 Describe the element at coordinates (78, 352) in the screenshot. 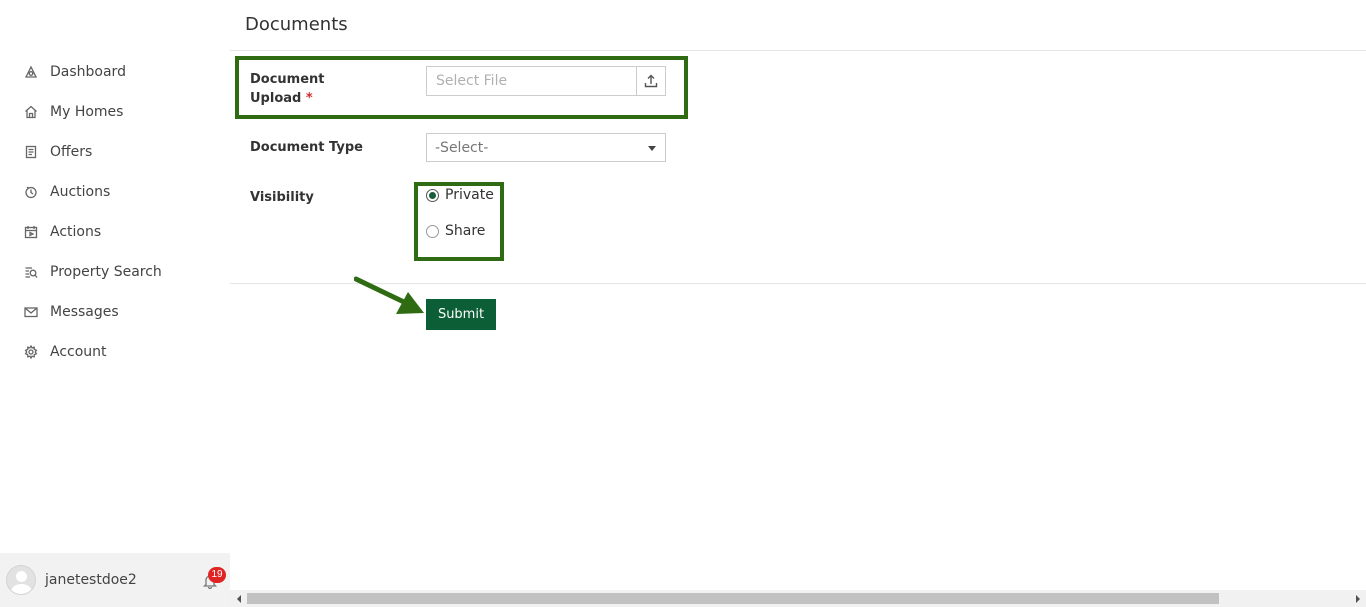

I see `sidebar-item-label: Account` at that location.